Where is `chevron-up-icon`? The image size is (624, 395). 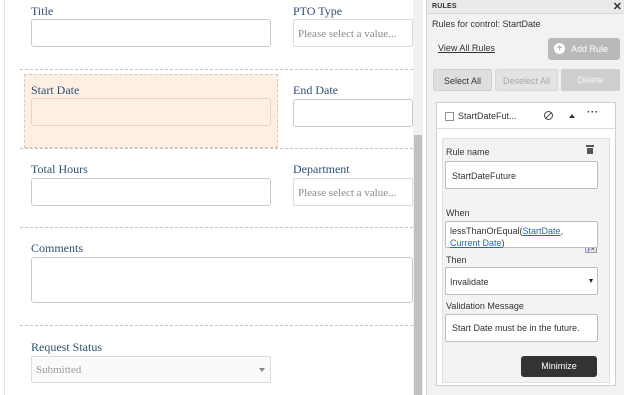 chevron-up-icon is located at coordinates (572, 116).